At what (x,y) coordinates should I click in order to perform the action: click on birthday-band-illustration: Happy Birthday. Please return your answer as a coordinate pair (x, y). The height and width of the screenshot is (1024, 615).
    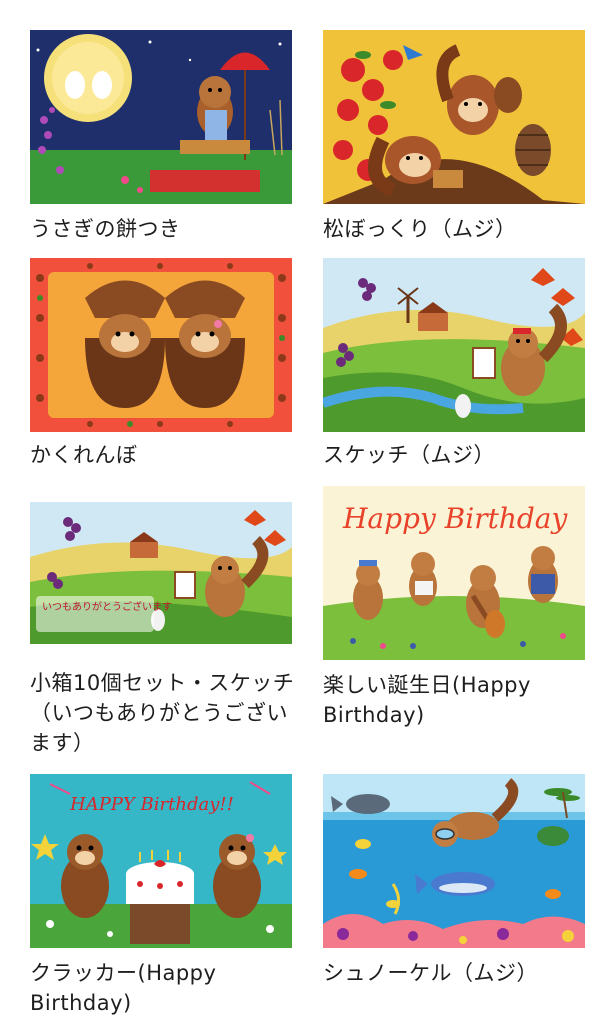
    Looking at the image, I should click on (454, 573).